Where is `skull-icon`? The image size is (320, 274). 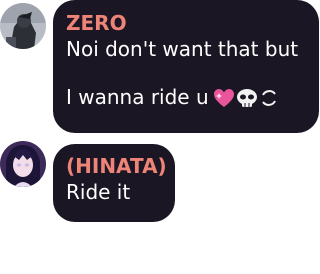
skull-icon is located at coordinates (246, 98).